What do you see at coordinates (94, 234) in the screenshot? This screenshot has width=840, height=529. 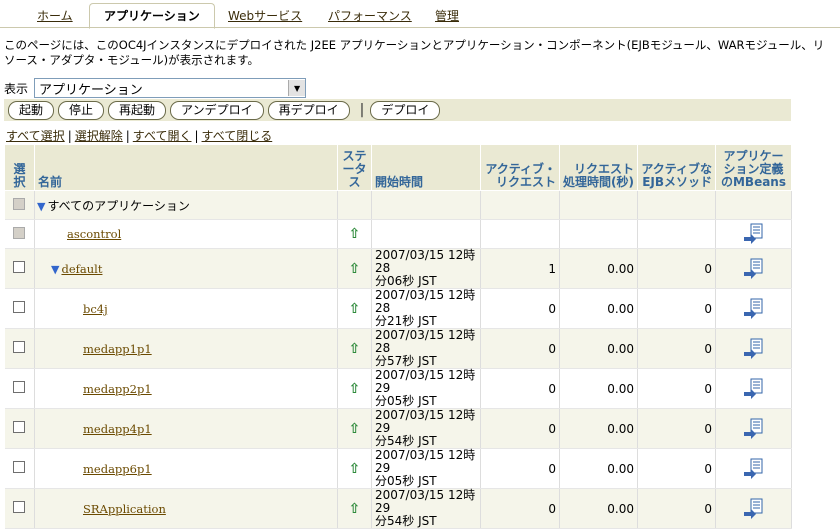 I see `app-name: ascontrol` at bounding box center [94, 234].